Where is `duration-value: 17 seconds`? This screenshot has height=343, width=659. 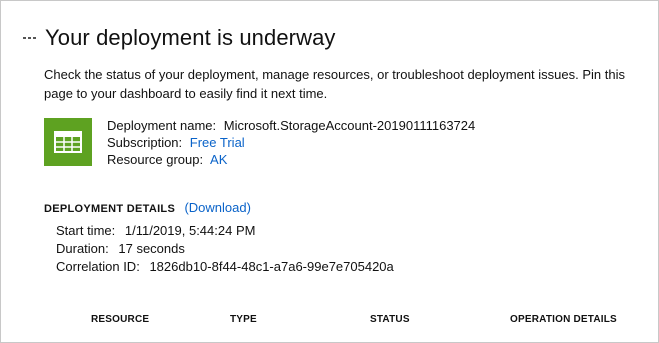 duration-value: 17 seconds is located at coordinates (151, 248).